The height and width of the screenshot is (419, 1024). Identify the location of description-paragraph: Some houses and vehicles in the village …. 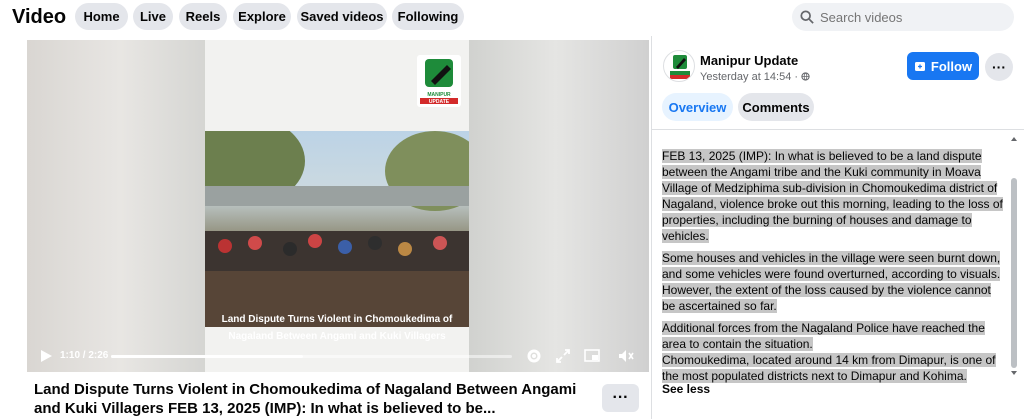
(831, 282).